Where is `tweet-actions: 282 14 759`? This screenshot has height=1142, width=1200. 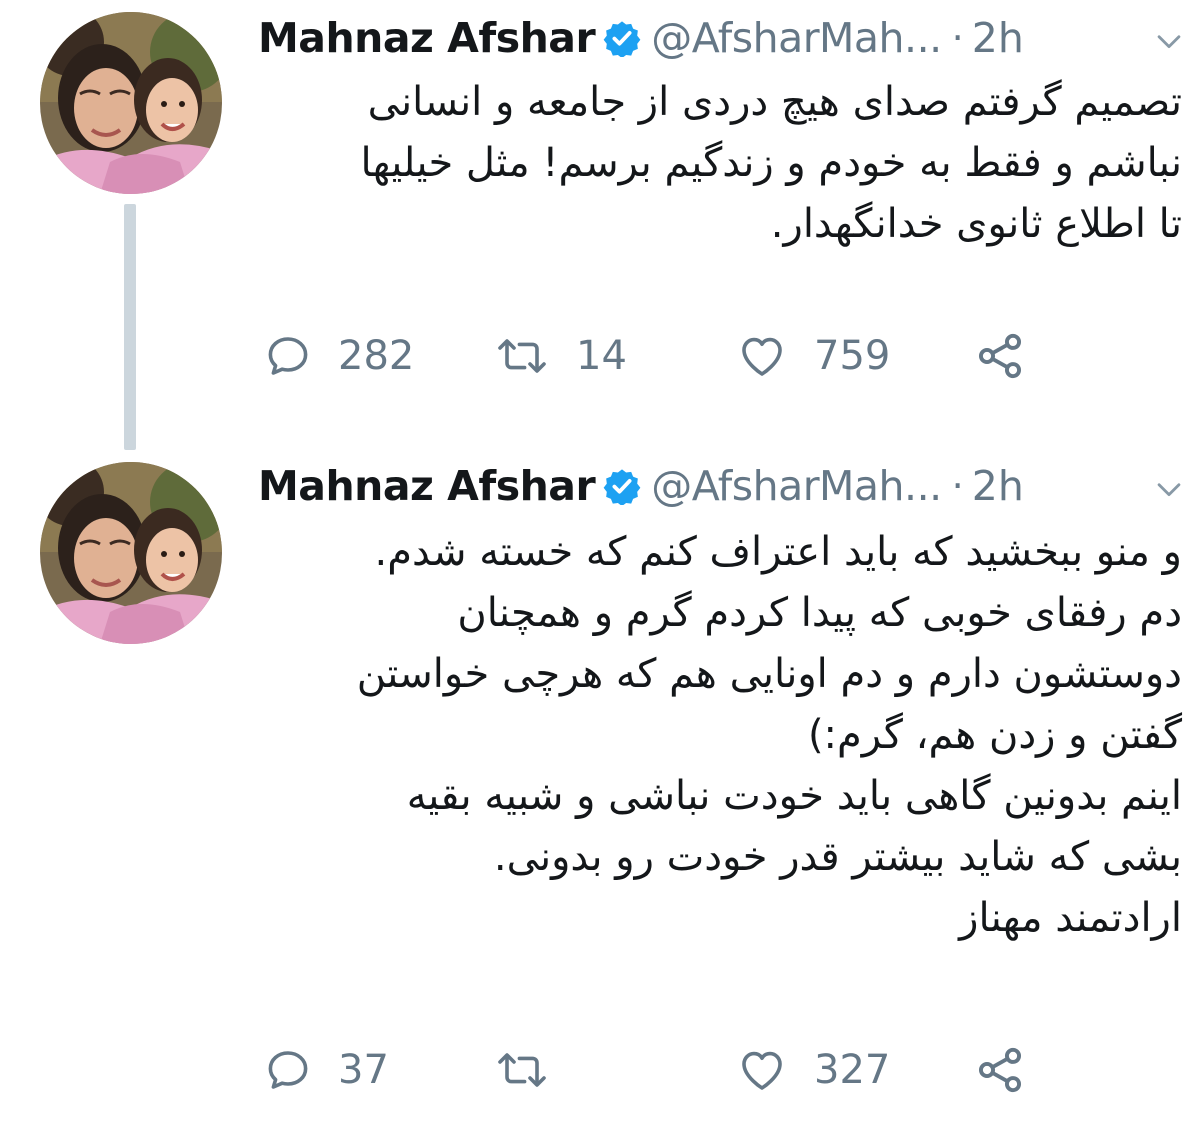
tweet-actions: 282 14 759 is located at coordinates (658, 356).